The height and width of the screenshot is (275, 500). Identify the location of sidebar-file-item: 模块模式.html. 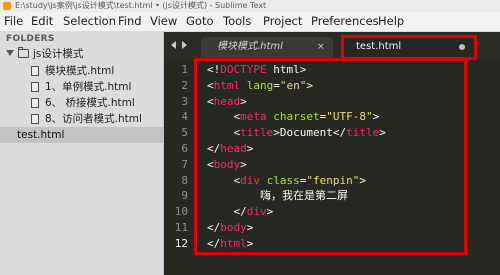
(81, 71).